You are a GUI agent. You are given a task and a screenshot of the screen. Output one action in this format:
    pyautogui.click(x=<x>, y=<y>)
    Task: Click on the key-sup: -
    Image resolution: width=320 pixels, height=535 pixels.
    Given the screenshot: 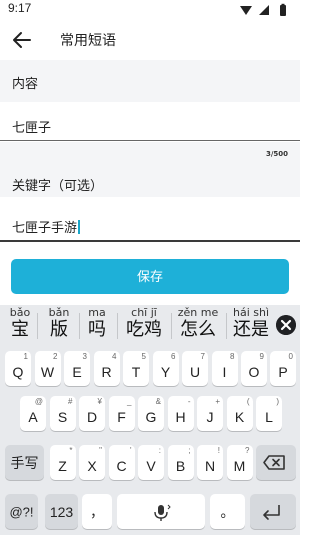 What is the action you would take?
    pyautogui.click(x=189, y=401)
    